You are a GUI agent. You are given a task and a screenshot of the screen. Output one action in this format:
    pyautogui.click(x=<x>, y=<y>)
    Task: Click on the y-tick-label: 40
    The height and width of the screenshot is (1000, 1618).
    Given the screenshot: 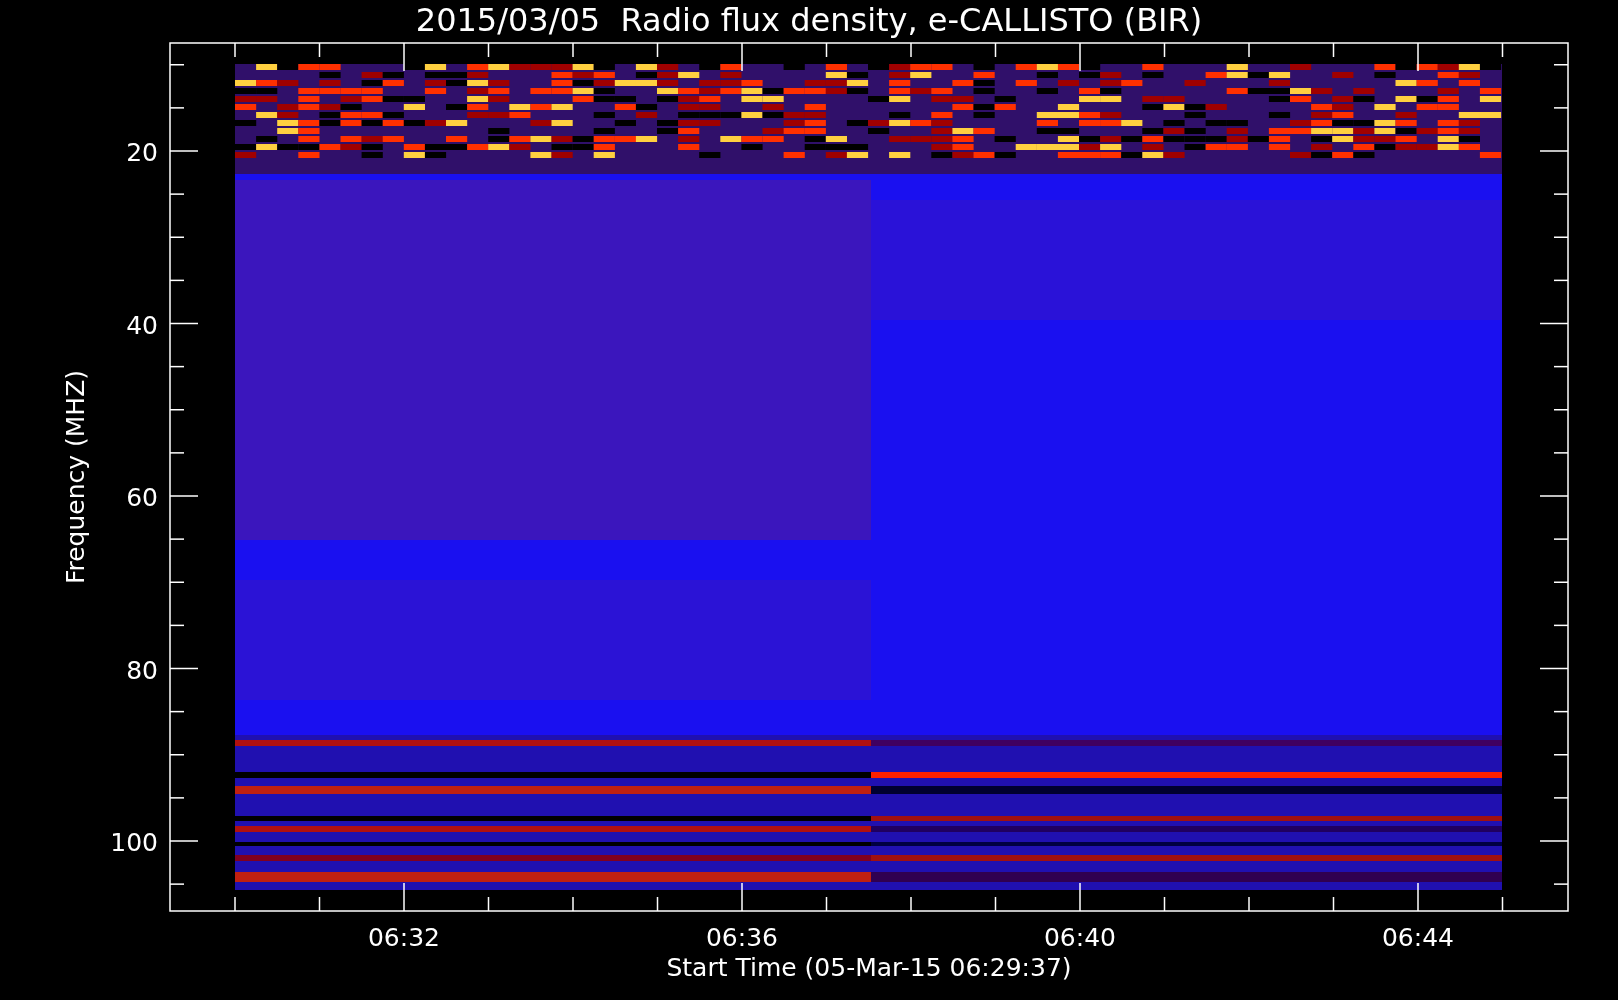 What is the action you would take?
    pyautogui.click(x=142, y=325)
    